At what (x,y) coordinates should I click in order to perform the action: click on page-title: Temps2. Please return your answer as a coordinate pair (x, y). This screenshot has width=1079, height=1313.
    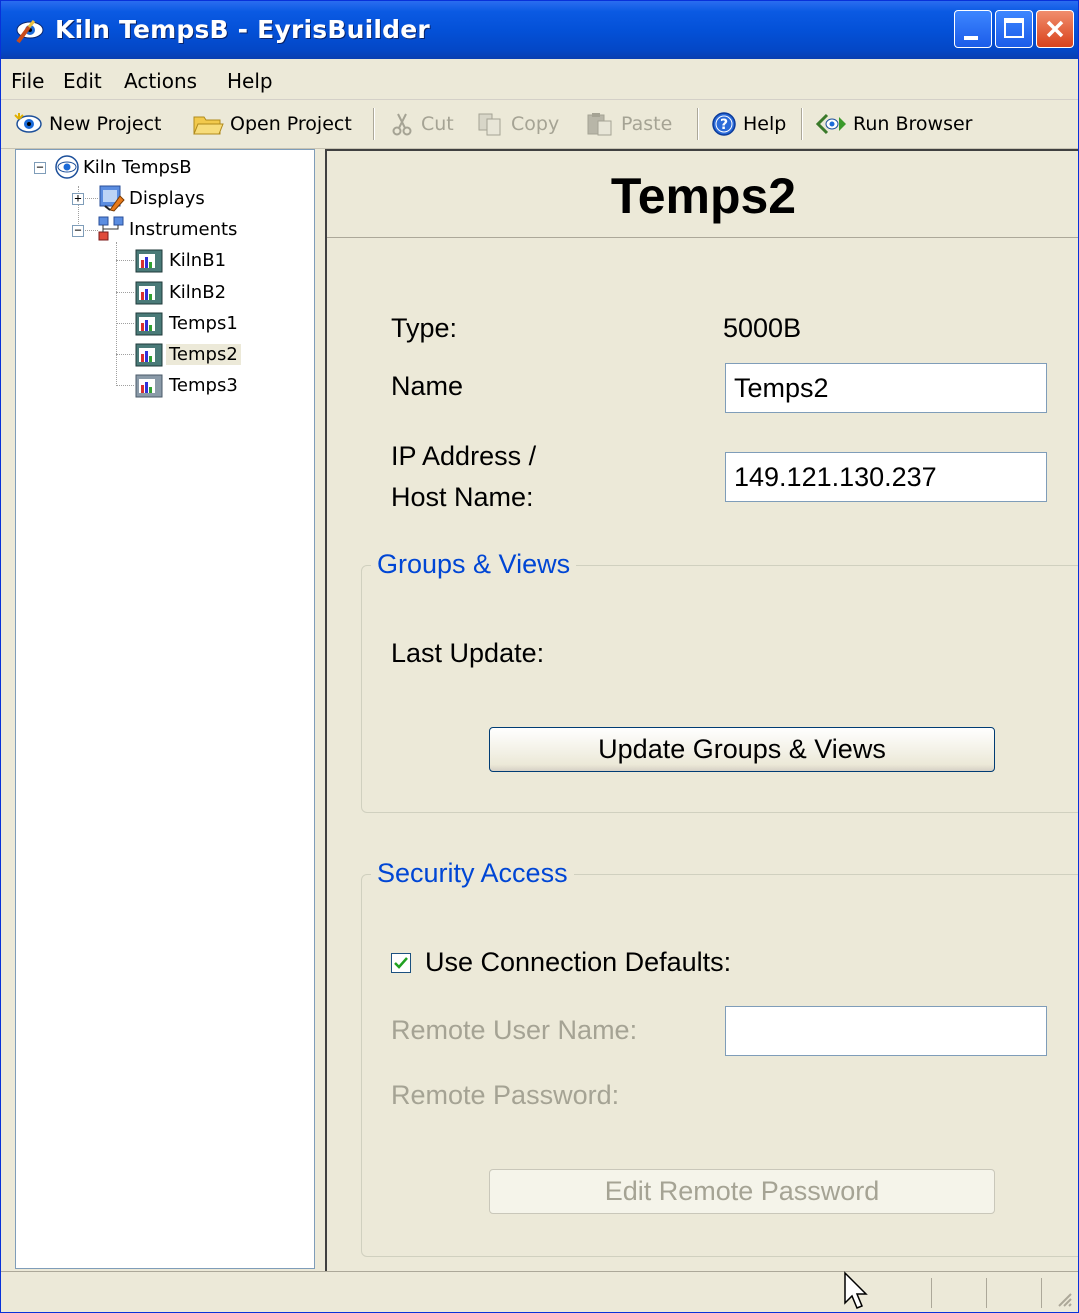
    Looking at the image, I should click on (703, 196).